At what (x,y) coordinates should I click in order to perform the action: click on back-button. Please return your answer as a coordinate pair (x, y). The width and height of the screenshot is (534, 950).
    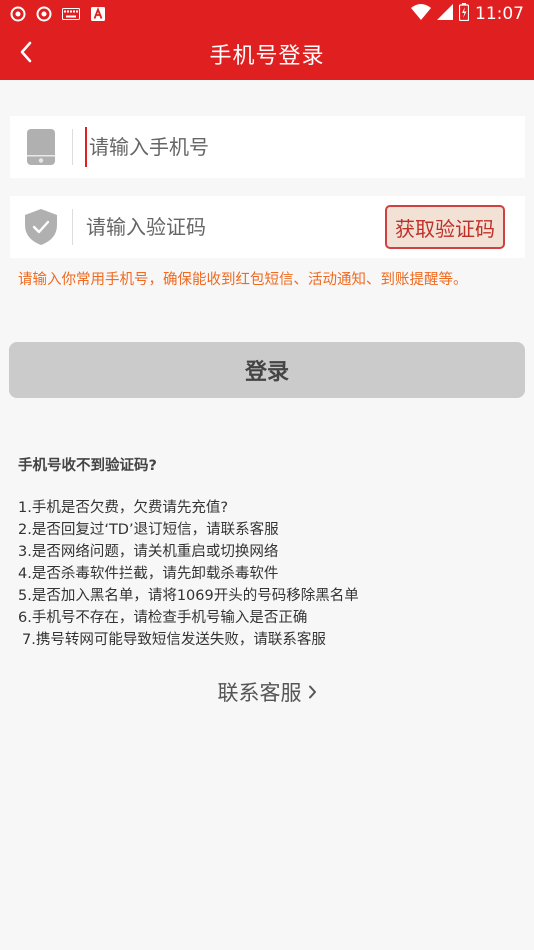
    Looking at the image, I should click on (26, 54).